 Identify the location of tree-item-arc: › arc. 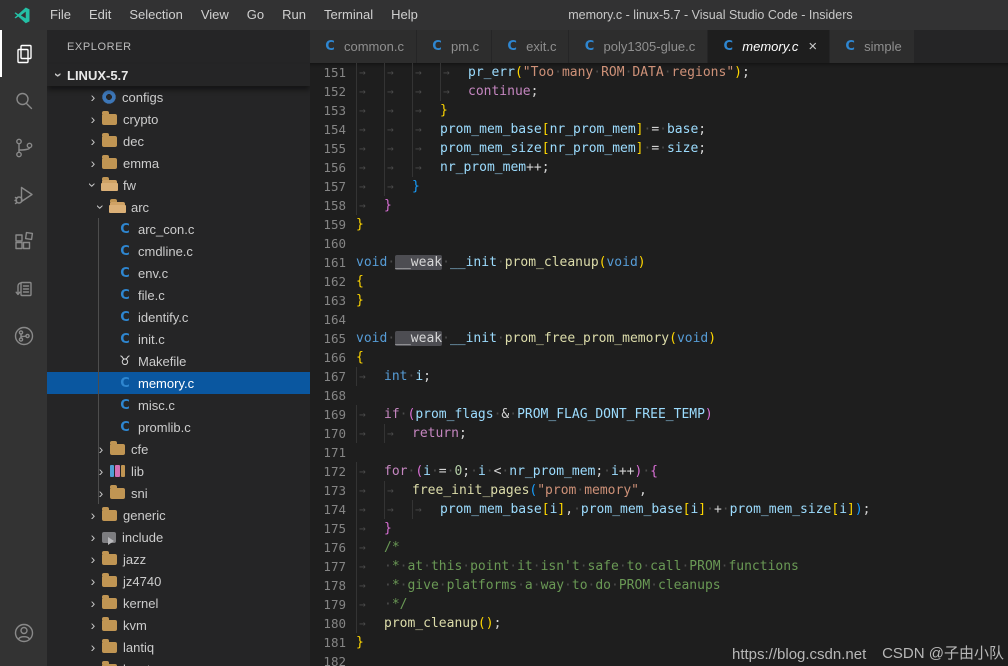
(178, 207).